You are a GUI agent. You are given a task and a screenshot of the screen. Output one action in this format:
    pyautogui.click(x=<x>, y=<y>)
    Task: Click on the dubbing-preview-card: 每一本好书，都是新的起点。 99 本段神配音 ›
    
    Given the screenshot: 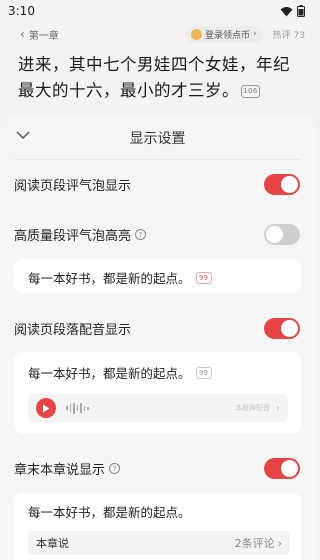 What is the action you would take?
    pyautogui.click(x=157, y=393)
    